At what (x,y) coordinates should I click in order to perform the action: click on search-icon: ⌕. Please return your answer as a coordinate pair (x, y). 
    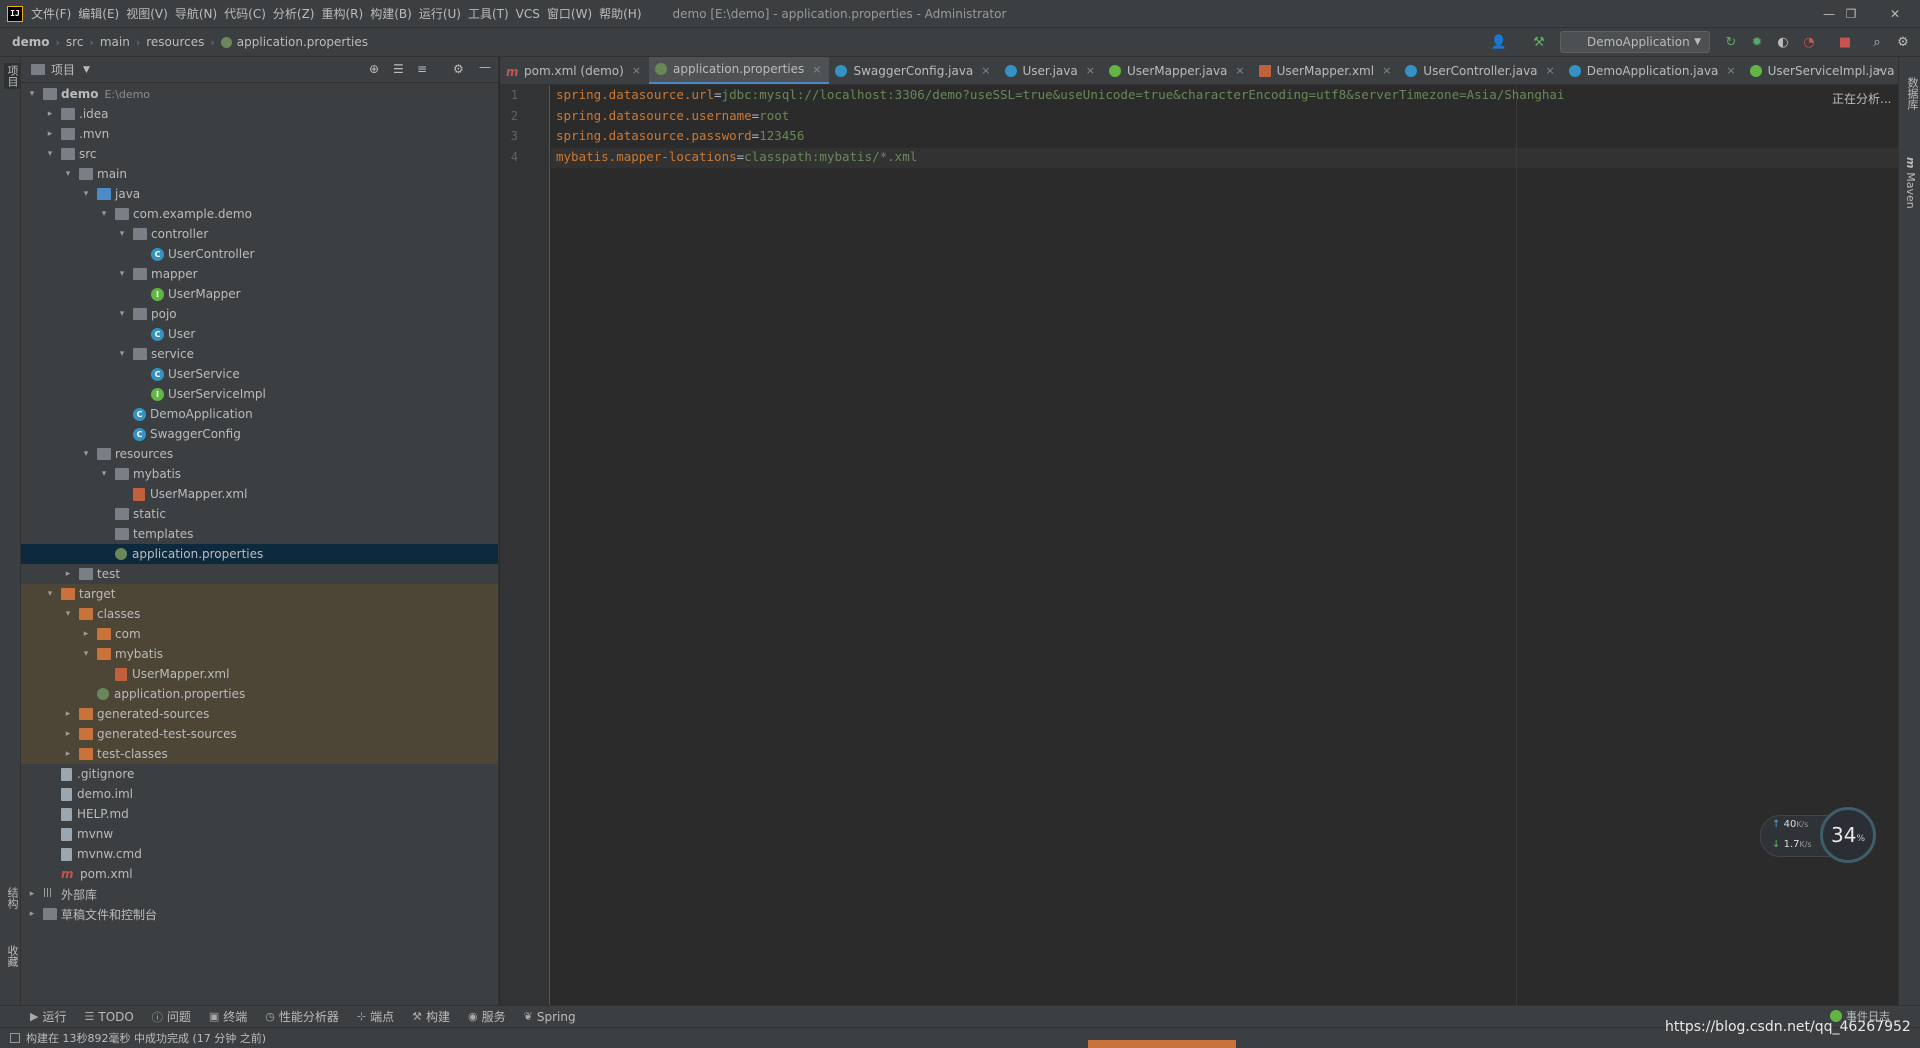
    Looking at the image, I should click on (1877, 42).